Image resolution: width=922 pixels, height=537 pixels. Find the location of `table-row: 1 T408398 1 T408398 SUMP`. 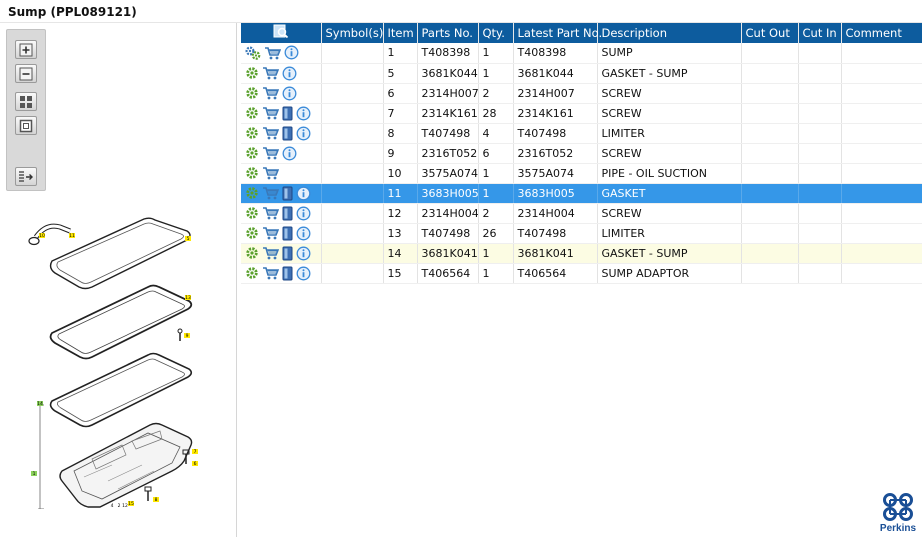

table-row: 1 T408398 1 T408398 SUMP is located at coordinates (581, 53).